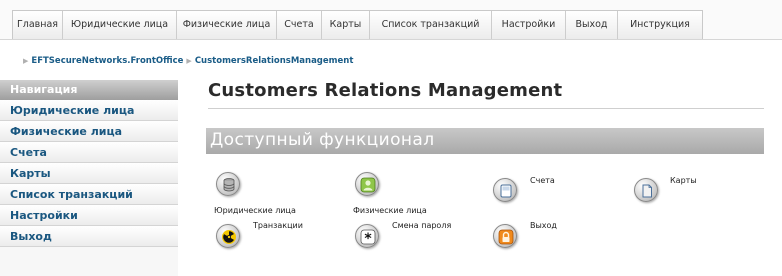 This screenshot has height=276, width=782. What do you see at coordinates (38, 25) in the screenshot?
I see `tab-home: Главная` at bounding box center [38, 25].